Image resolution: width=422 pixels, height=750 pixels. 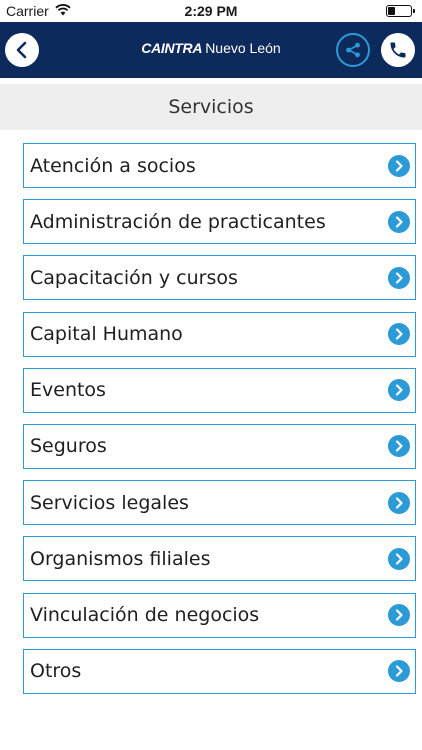 I want to click on status-time: 2:29 PM, so click(x=211, y=11).